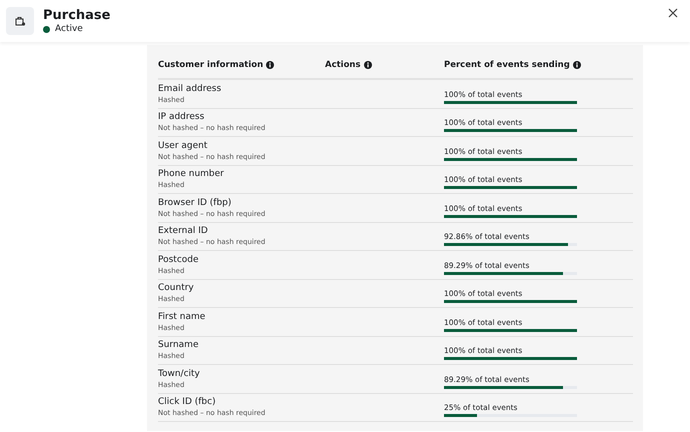 The width and height of the screenshot is (690, 432). What do you see at coordinates (179, 373) in the screenshot?
I see `field-name: Town/city` at bounding box center [179, 373].